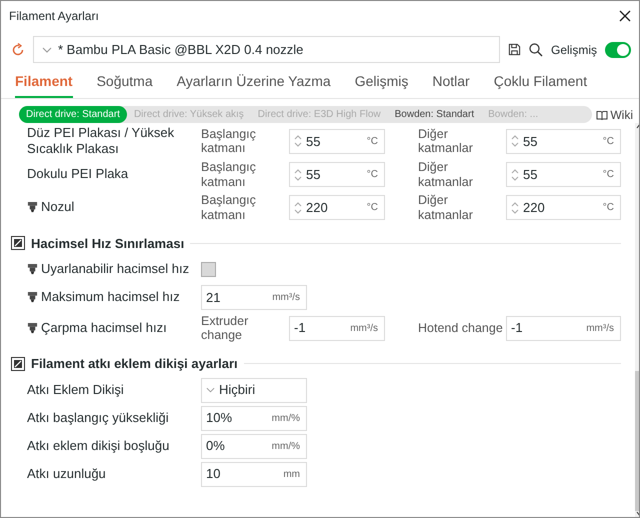 The height and width of the screenshot is (518, 640). Describe the element at coordinates (115, 269) in the screenshot. I see `setting-label: Uyarlanabilir hacimsel hız` at that location.